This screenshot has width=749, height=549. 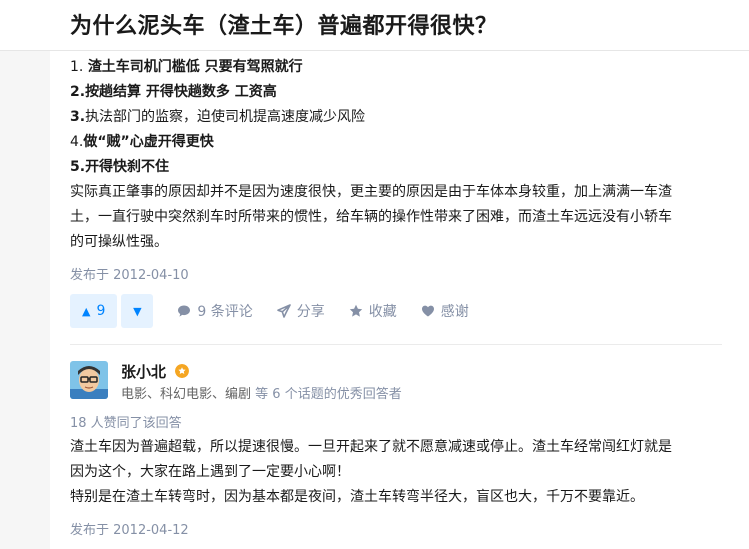 What do you see at coordinates (217, 167) in the screenshot?
I see `reason-item-5: 5.开得快刹不住` at bounding box center [217, 167].